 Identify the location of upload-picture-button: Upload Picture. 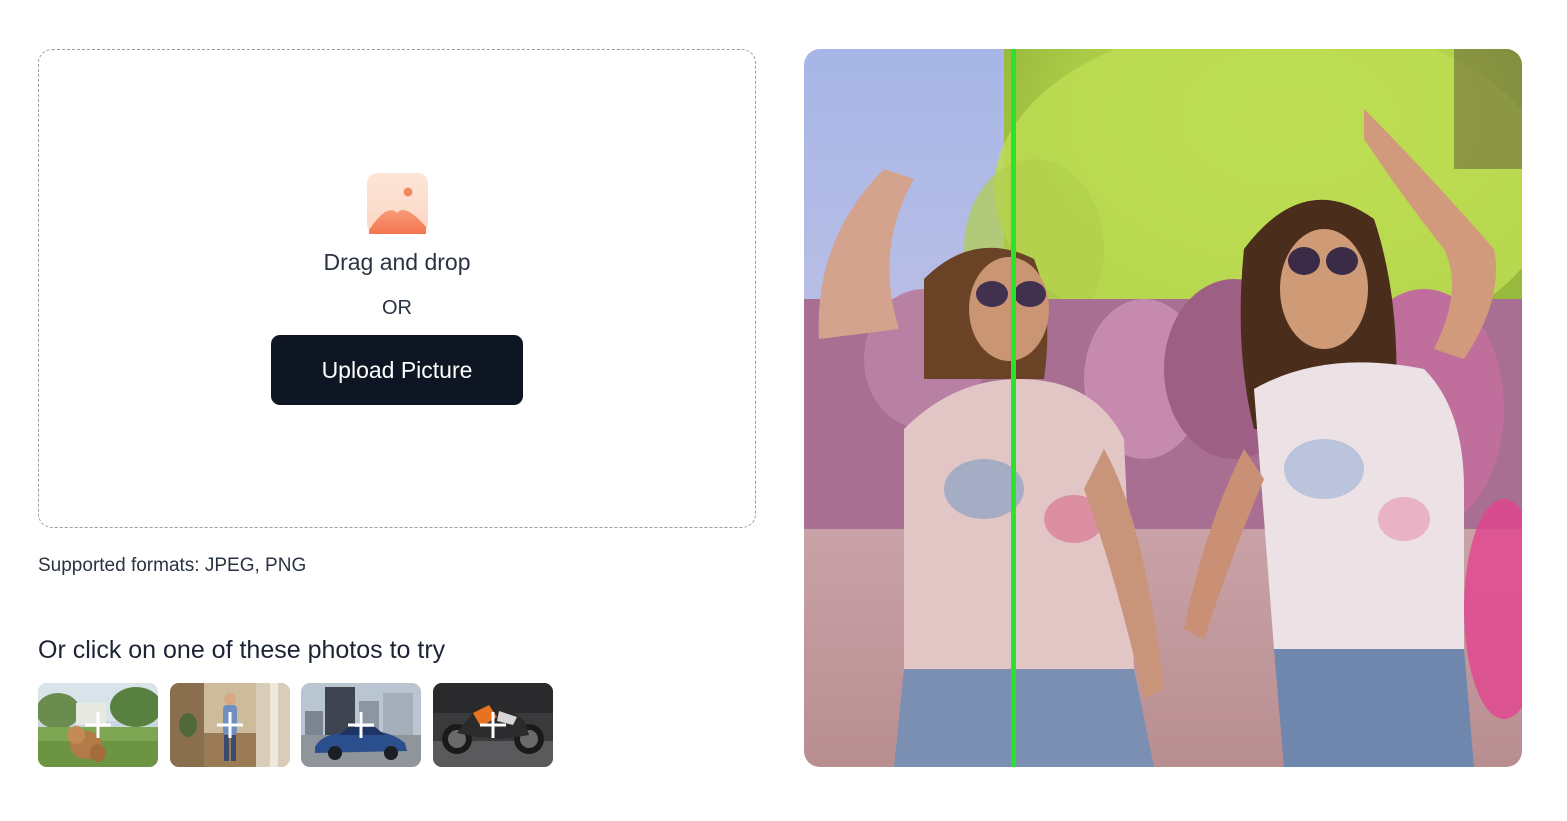
(397, 370).